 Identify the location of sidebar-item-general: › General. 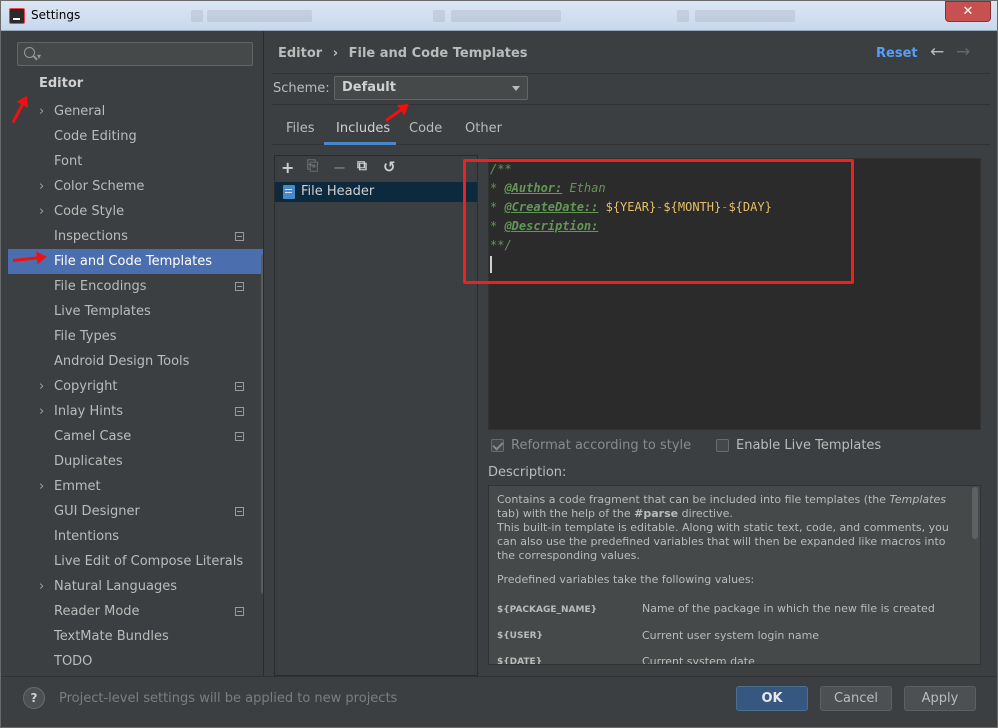
(135, 111).